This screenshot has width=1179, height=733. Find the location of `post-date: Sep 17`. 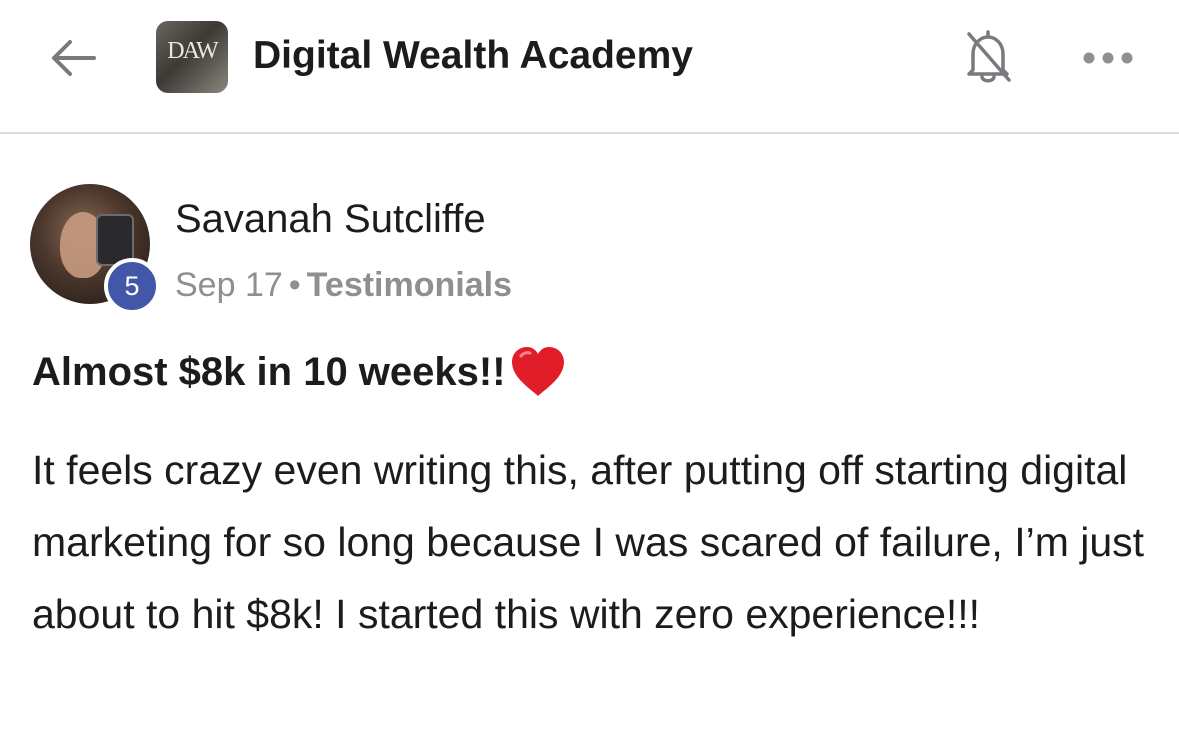

post-date: Sep 17 is located at coordinates (229, 285).